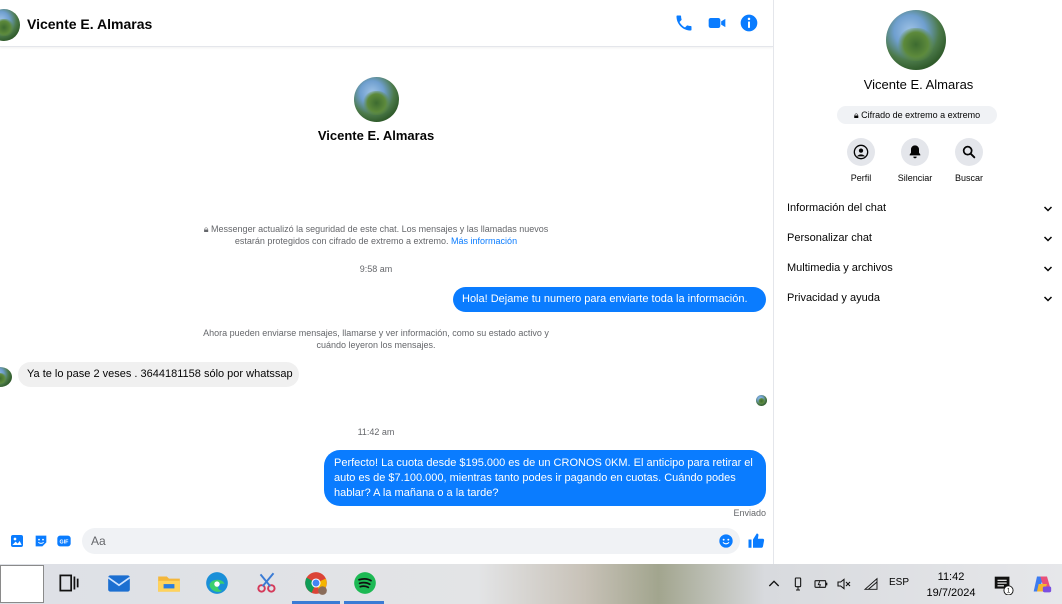 This screenshot has width=1062, height=604. I want to click on timestamp: 9:58 am, so click(376, 269).